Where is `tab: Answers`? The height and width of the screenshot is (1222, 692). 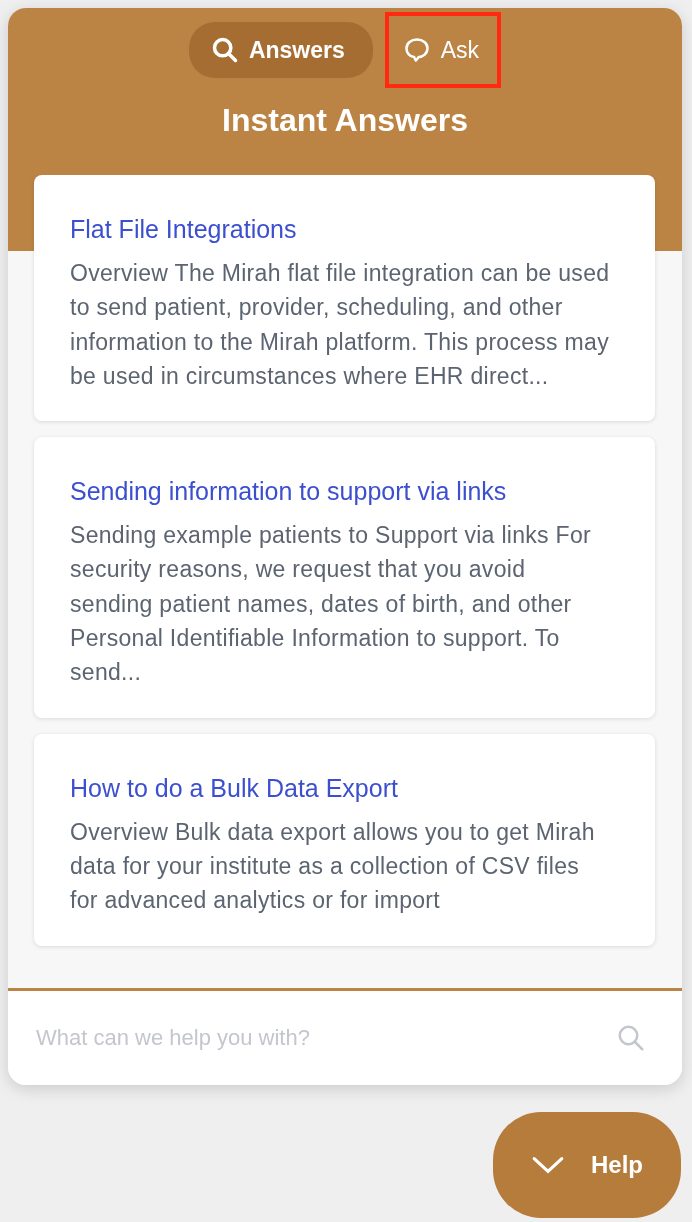 tab: Answers is located at coordinates (280, 50).